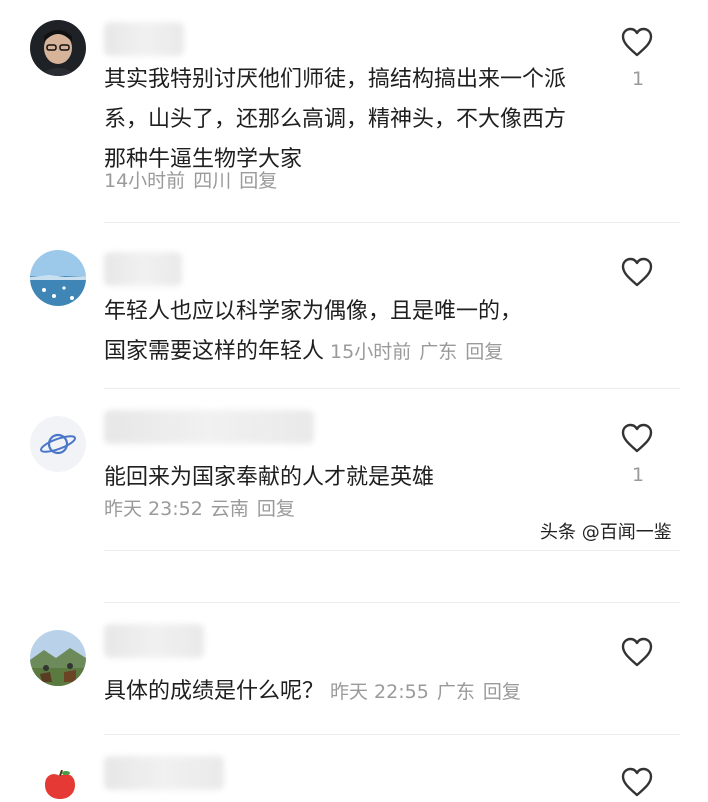 The width and height of the screenshot is (708, 802). I want to click on comment-text-line: 国家需要这样的年轻人 15小时前 广东 回复, so click(364, 352).